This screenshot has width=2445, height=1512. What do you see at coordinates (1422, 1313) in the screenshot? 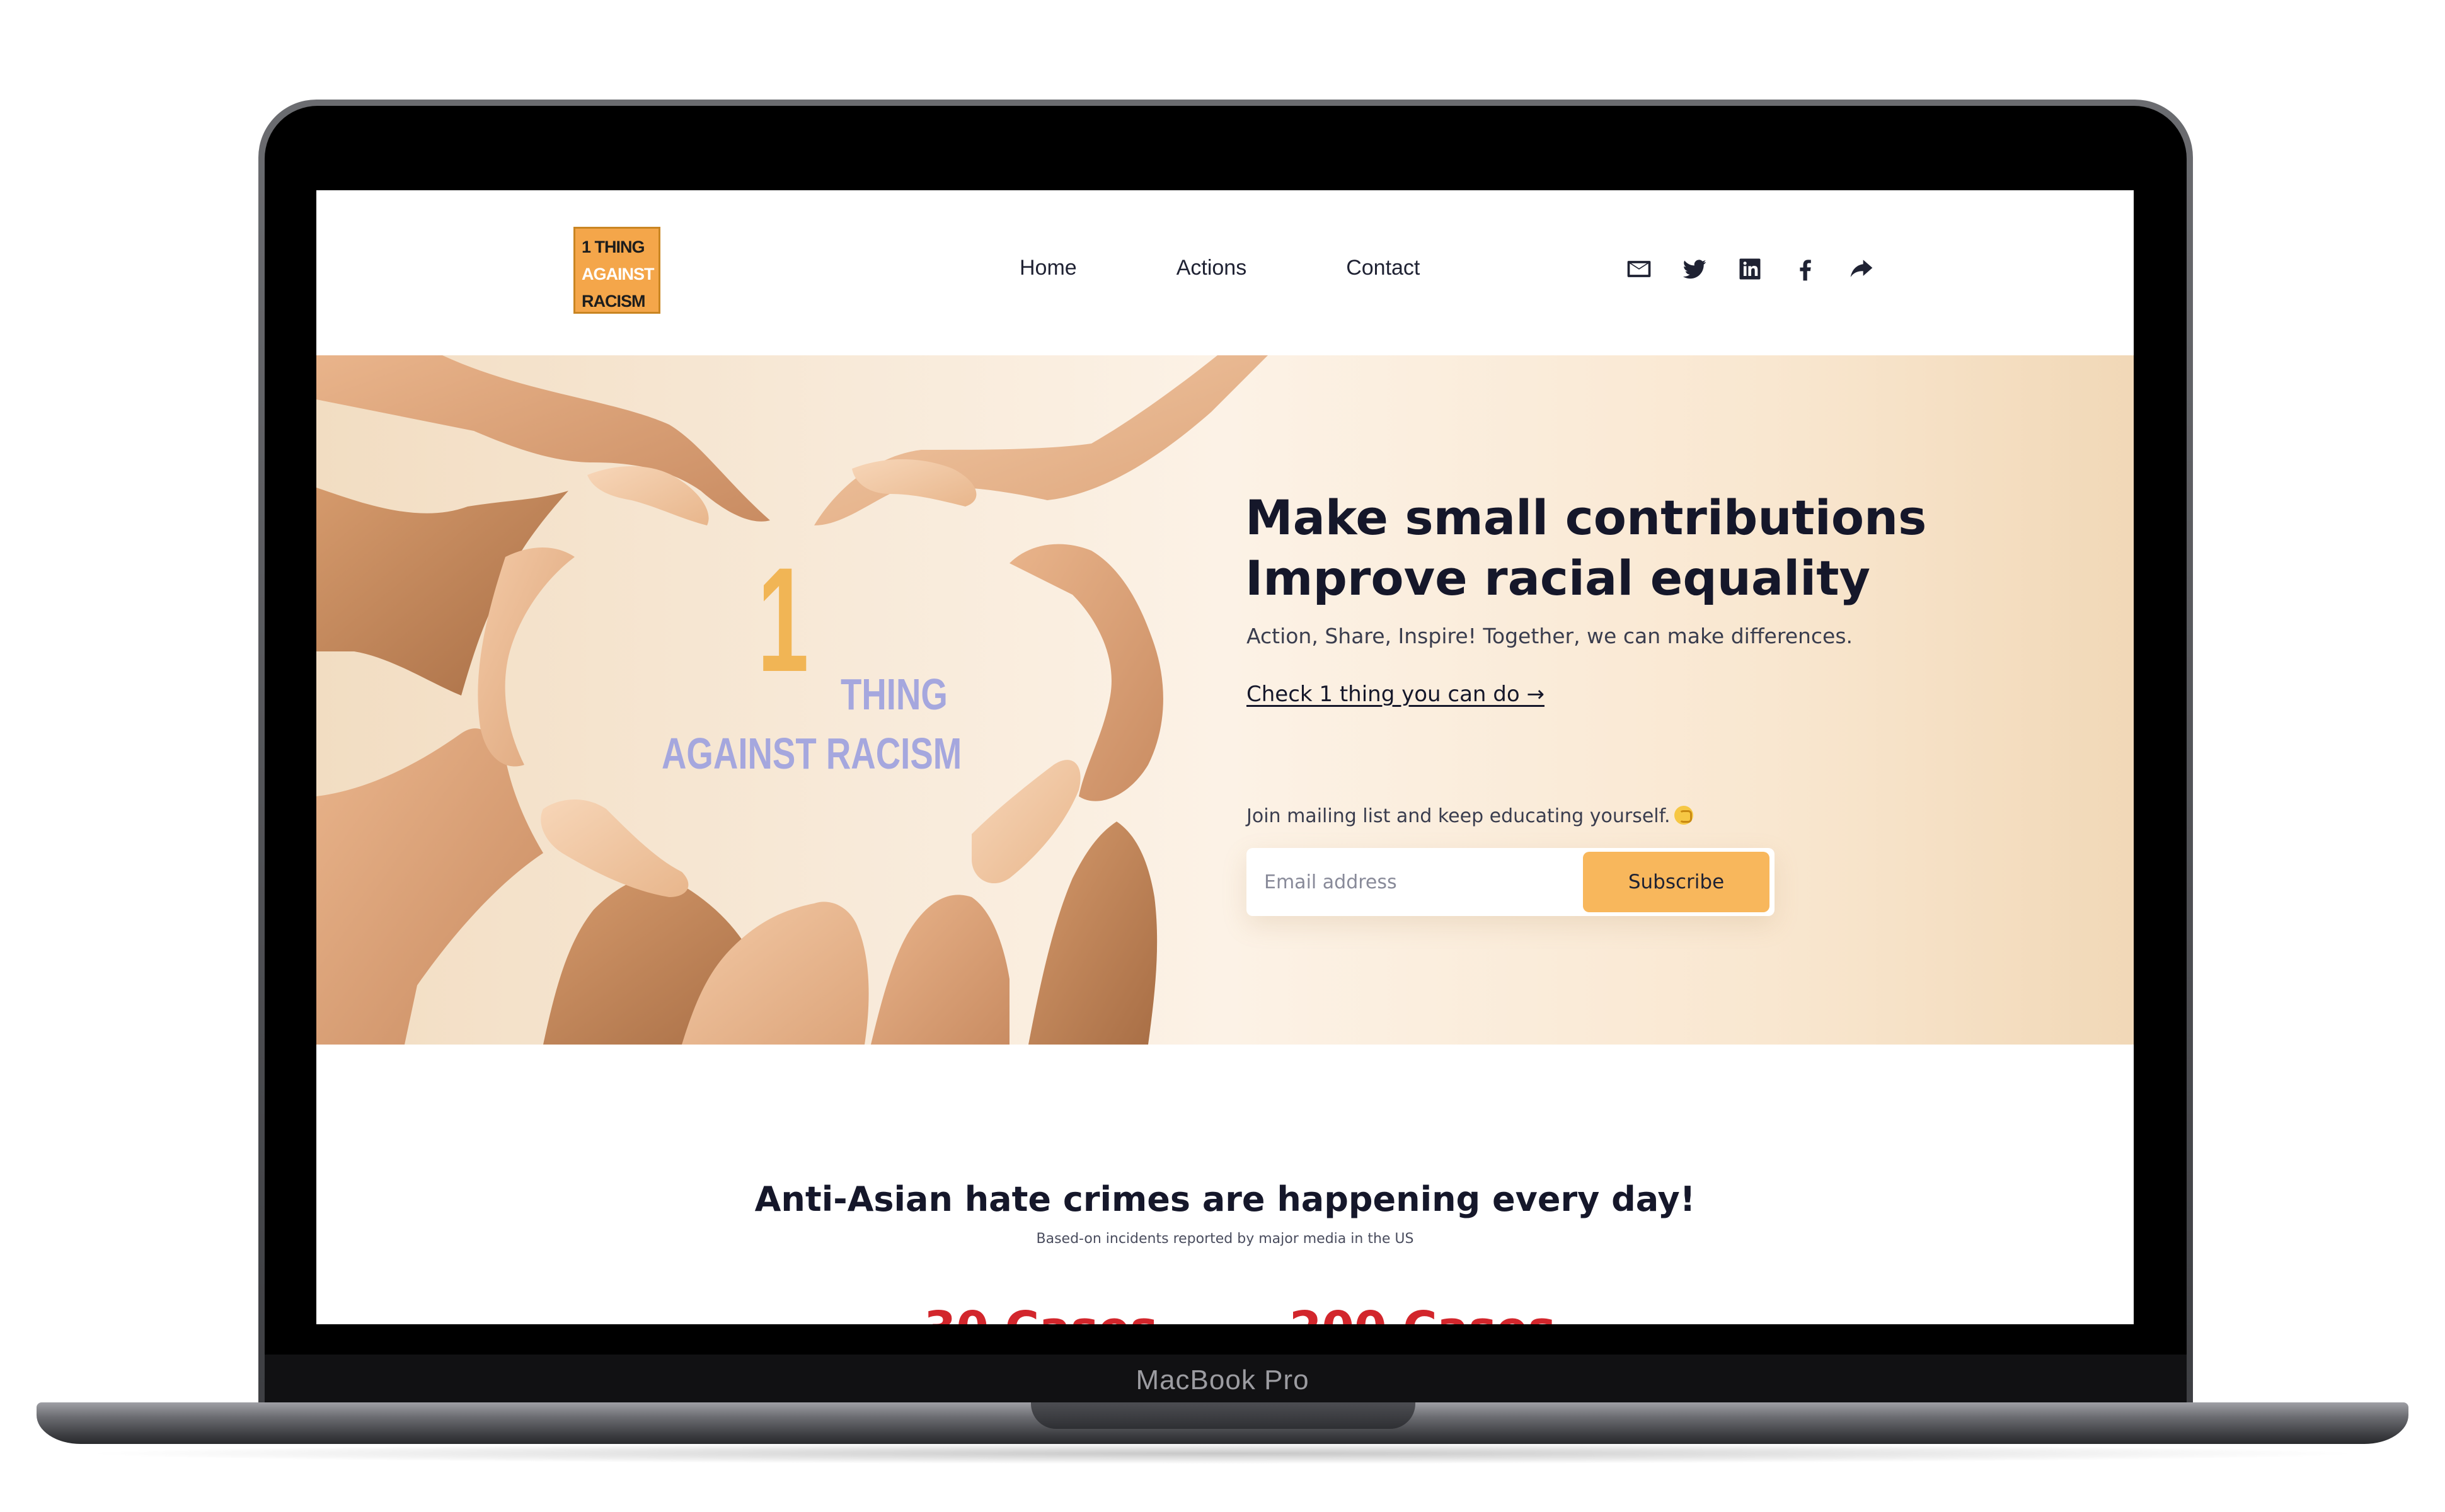
I see `stat-value: 200 Cases` at bounding box center [1422, 1313].